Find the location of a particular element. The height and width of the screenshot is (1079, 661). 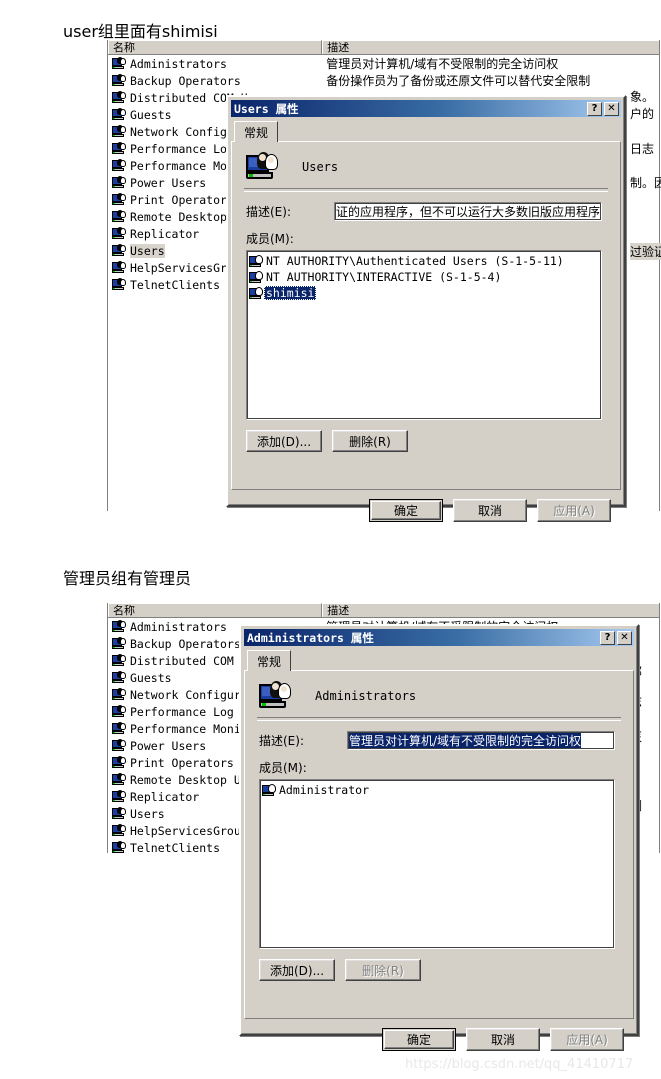

column-header-name: 名称 is located at coordinates (215, 47).